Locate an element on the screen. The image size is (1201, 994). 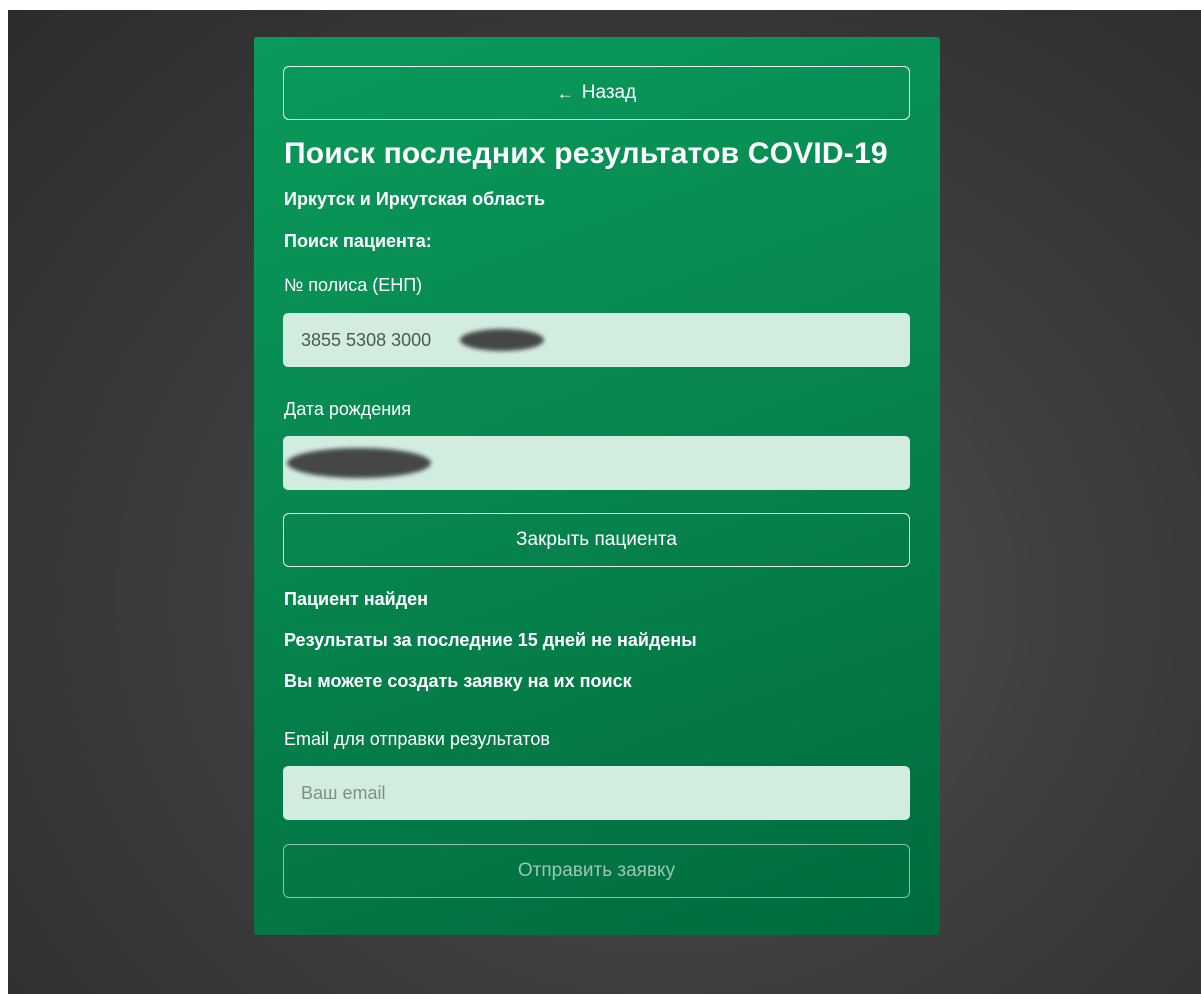
birth-date-label: Дата рождения is located at coordinates (347, 409).